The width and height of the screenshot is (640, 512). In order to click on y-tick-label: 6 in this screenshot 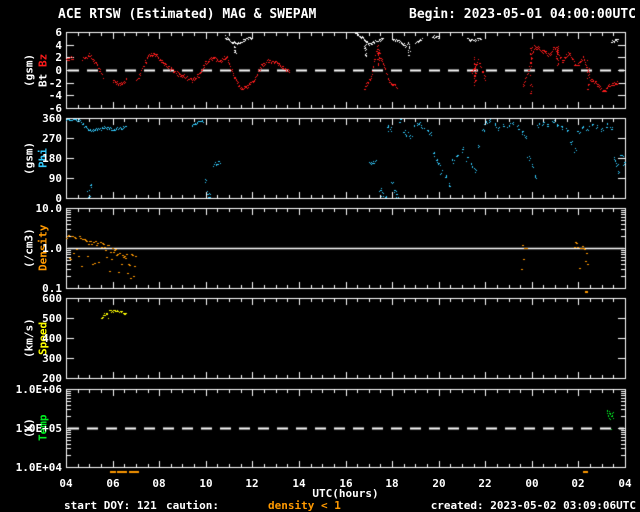, I will do `click(58, 32)`.